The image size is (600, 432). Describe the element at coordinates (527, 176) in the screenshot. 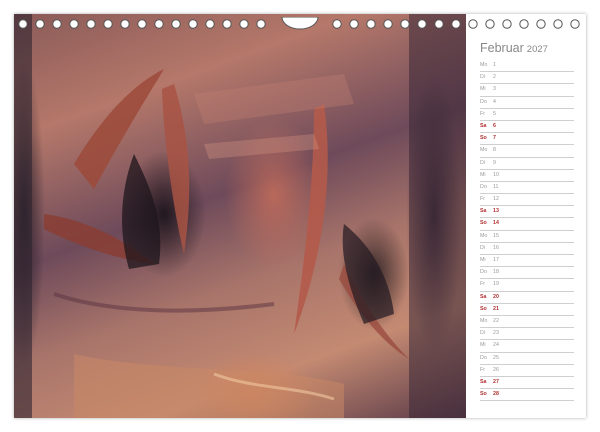

I see `day-row: Mi 10` at that location.